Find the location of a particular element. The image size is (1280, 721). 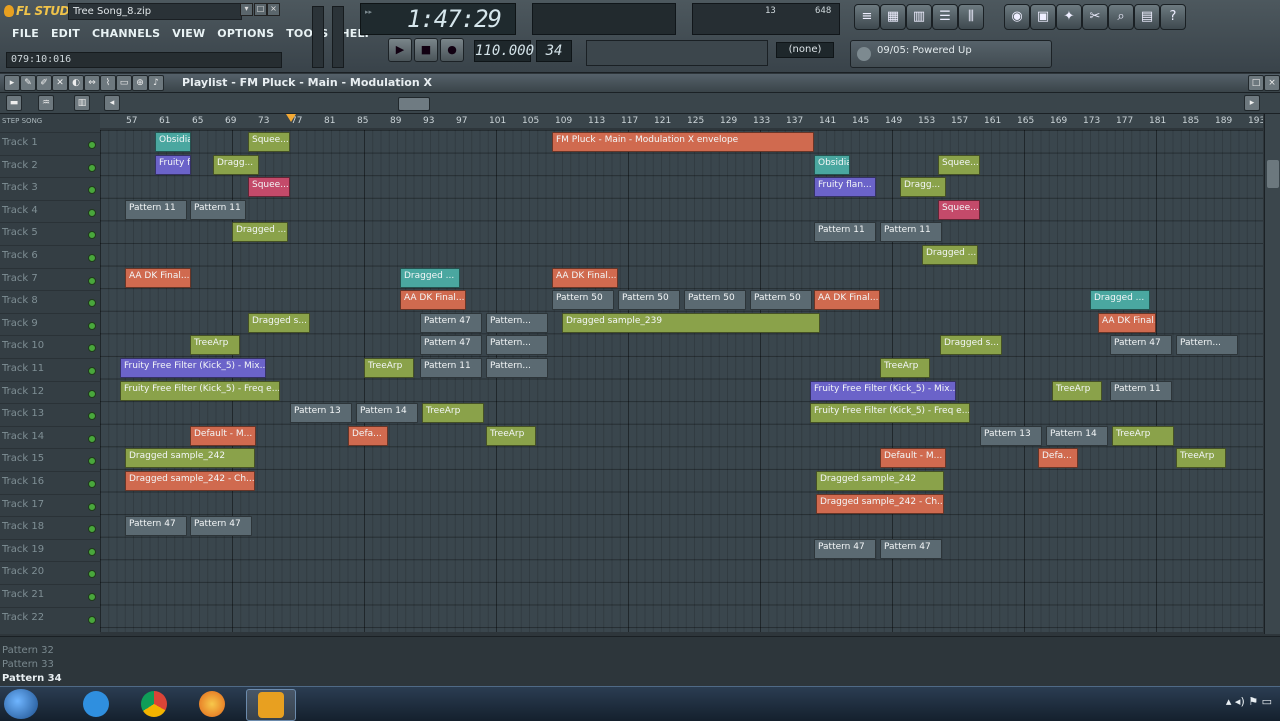

track-row: Track 15 is located at coordinates (50, 459).